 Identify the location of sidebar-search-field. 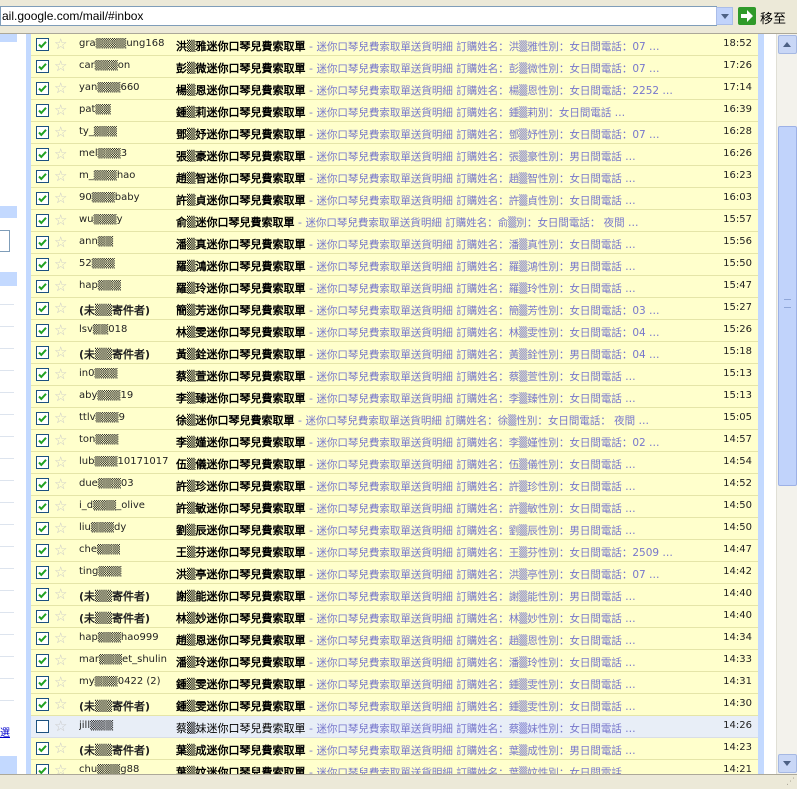
(5, 241).